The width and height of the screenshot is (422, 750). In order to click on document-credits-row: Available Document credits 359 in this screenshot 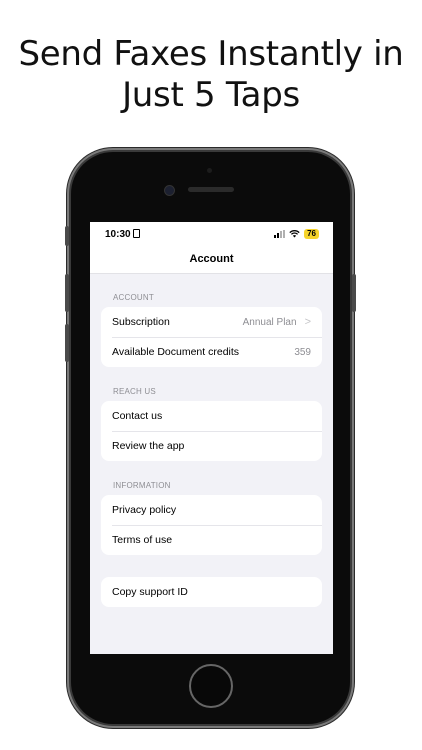, I will do `click(211, 352)`.